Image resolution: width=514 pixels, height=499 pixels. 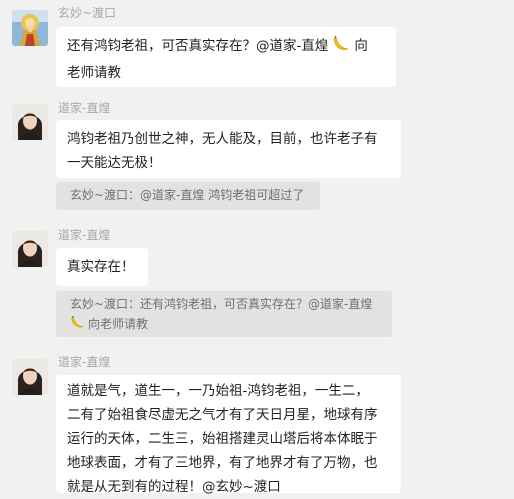 I want to click on message-text: 向, so click(x=361, y=46).